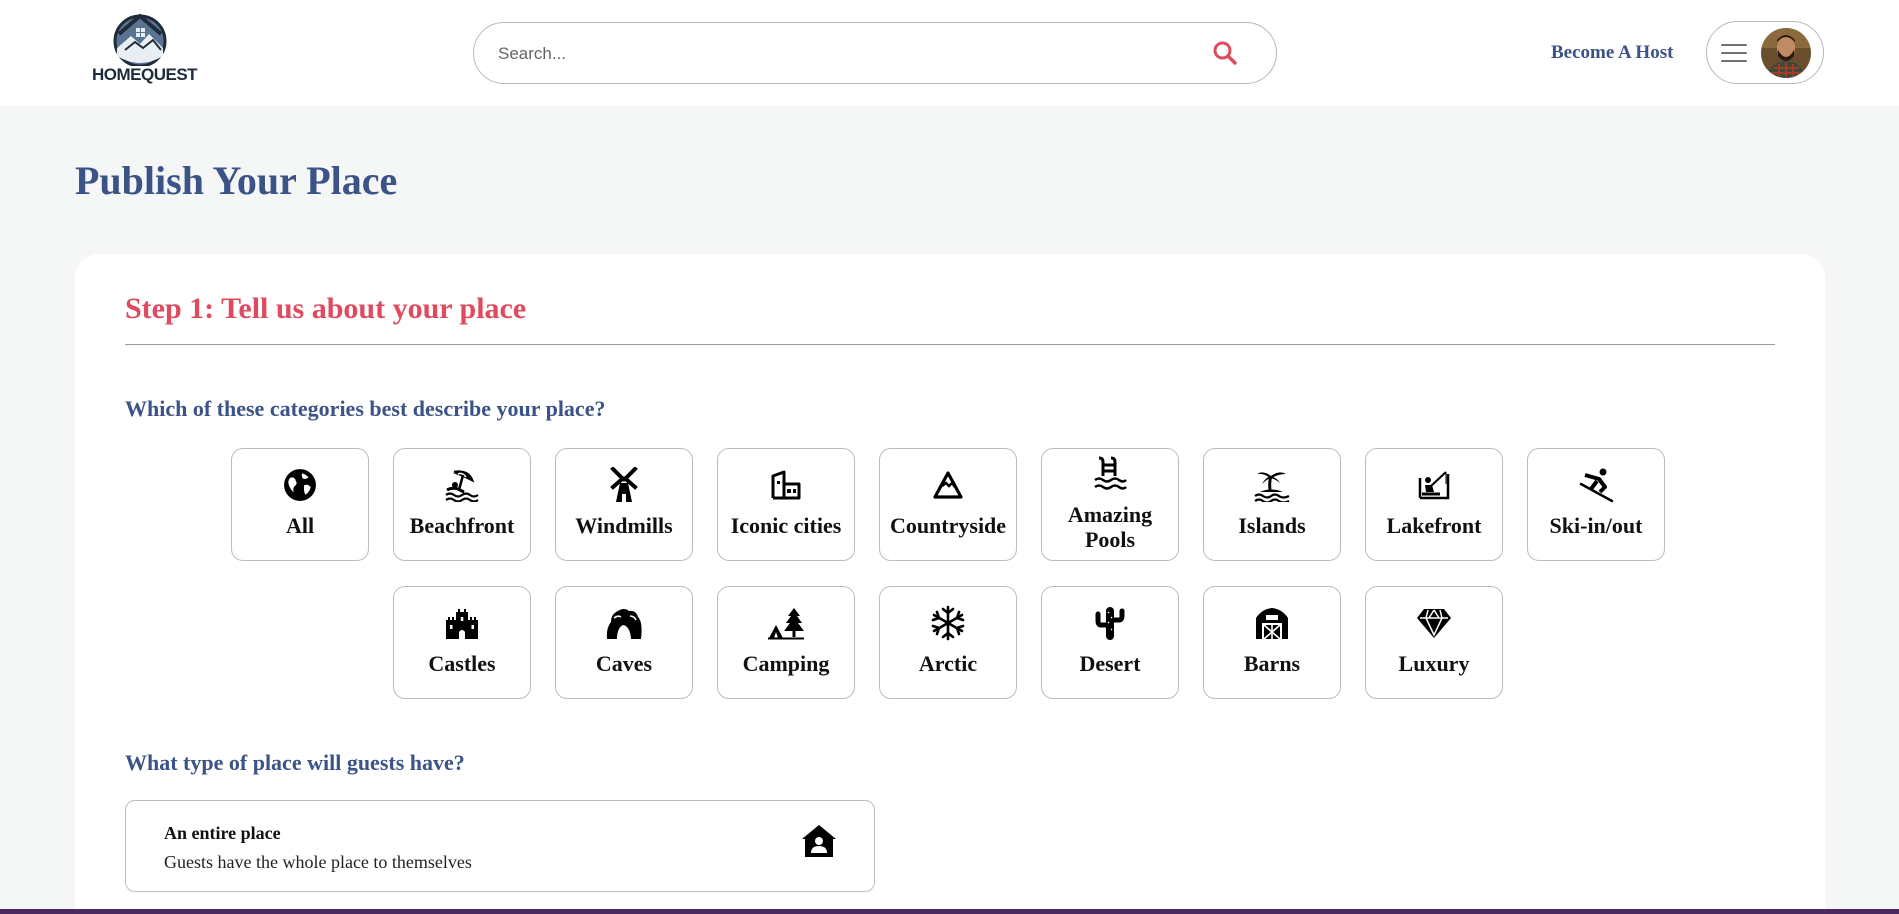 Image resolution: width=1899 pixels, height=914 pixels. What do you see at coordinates (950, 344) in the screenshot?
I see `divider` at bounding box center [950, 344].